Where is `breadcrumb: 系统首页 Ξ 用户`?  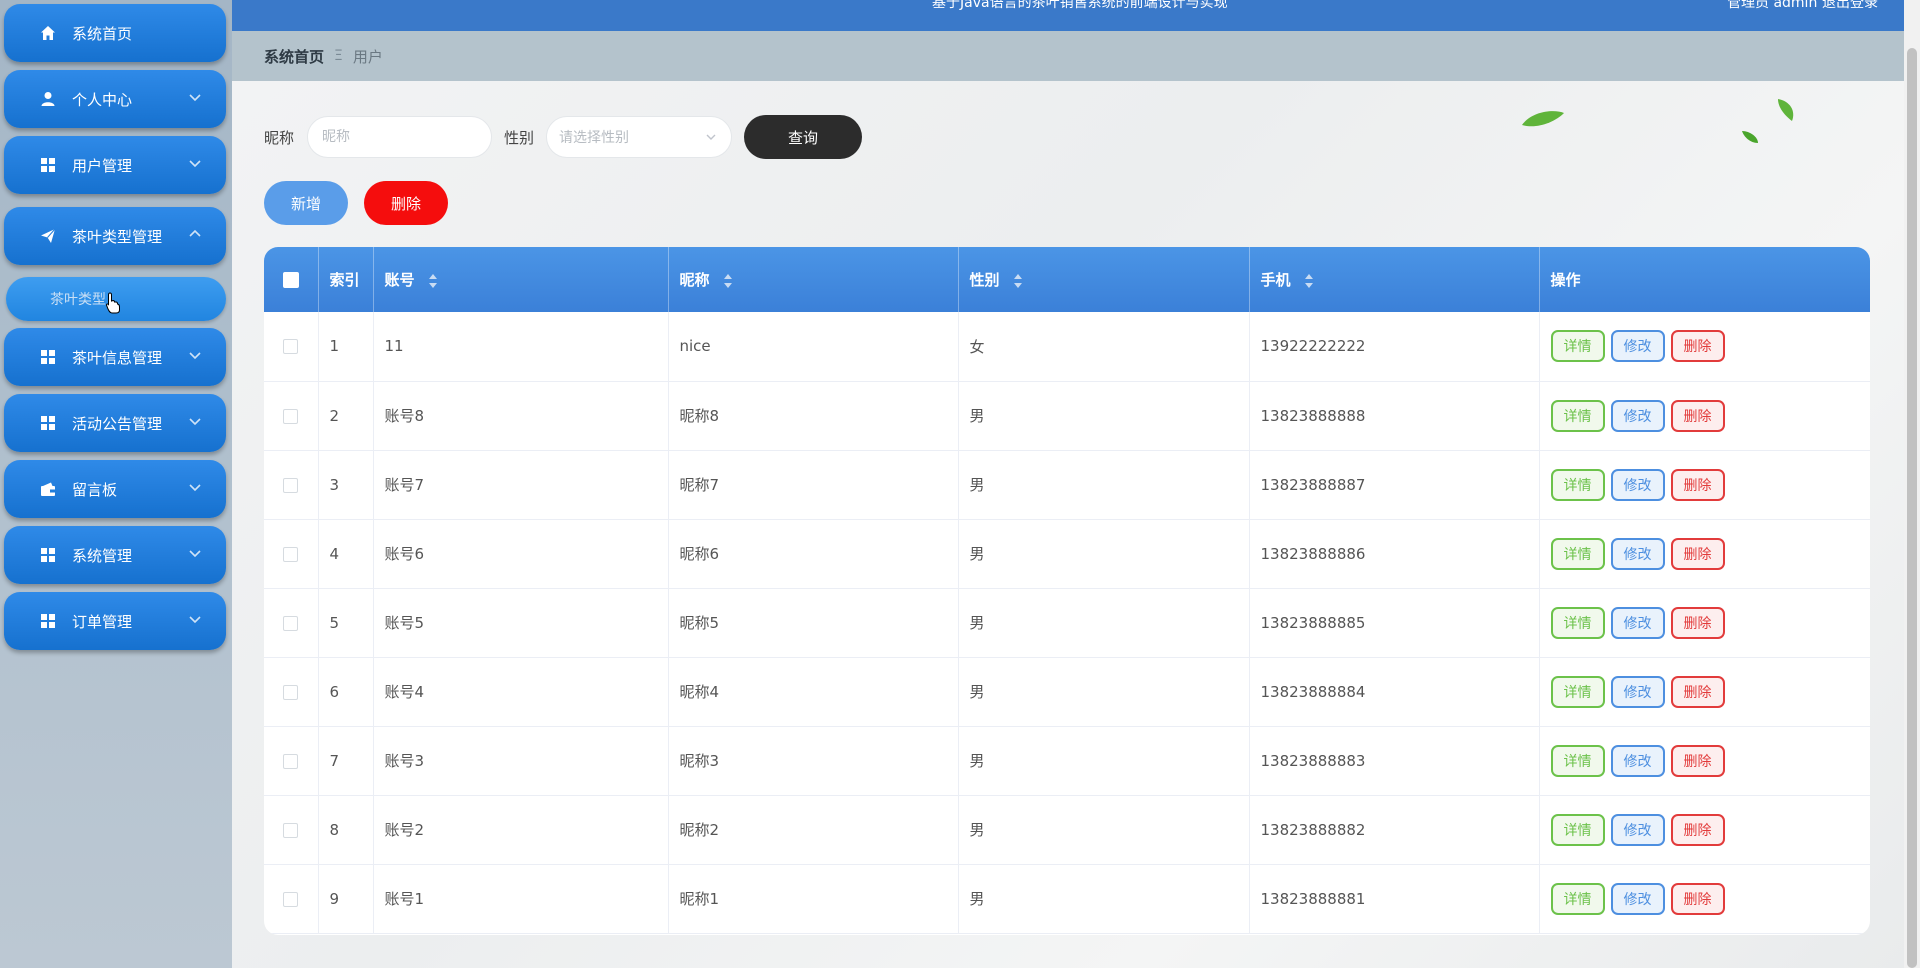 breadcrumb: 系统首页 Ξ 用户 is located at coordinates (1068, 56).